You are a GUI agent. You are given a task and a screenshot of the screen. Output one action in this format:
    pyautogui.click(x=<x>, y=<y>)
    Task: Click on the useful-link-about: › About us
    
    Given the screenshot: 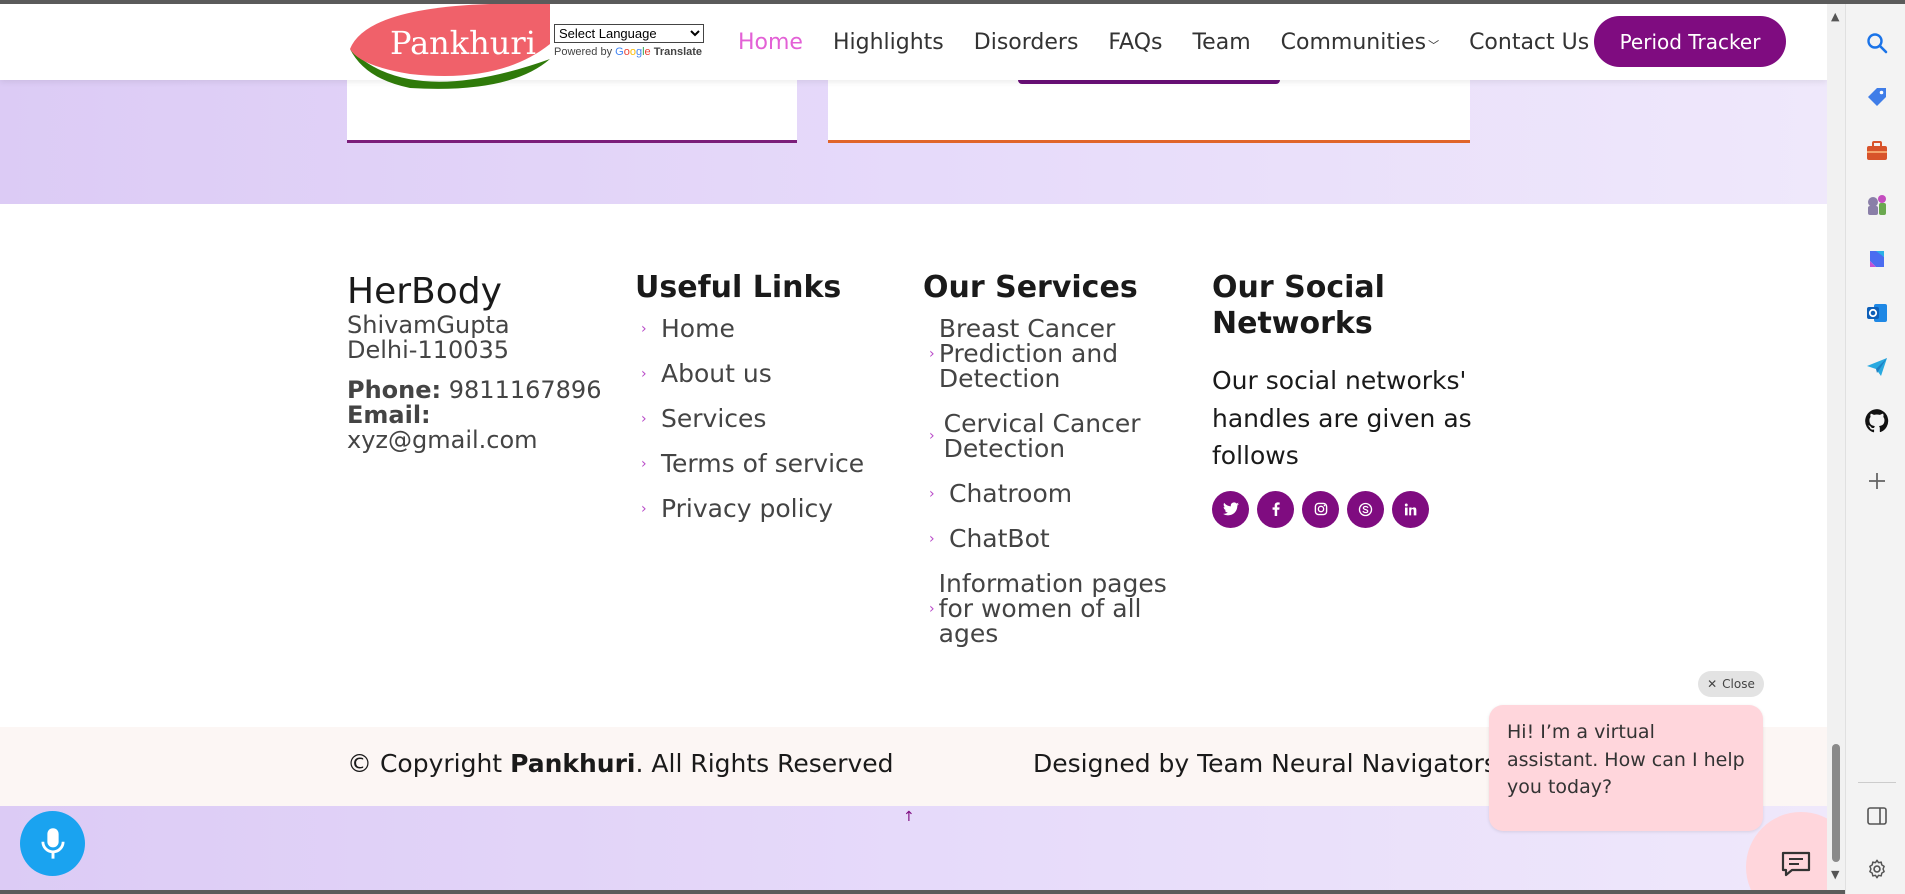 What is the action you would take?
    pyautogui.click(x=765, y=373)
    